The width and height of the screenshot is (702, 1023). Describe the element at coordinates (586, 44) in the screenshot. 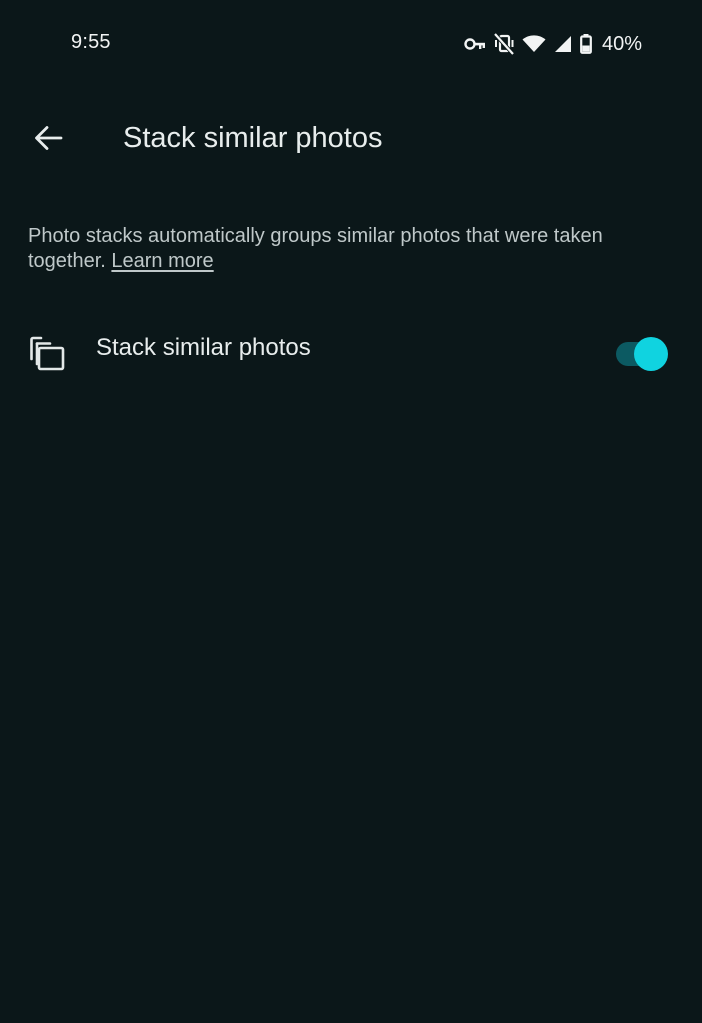

I see `battery-icon` at that location.